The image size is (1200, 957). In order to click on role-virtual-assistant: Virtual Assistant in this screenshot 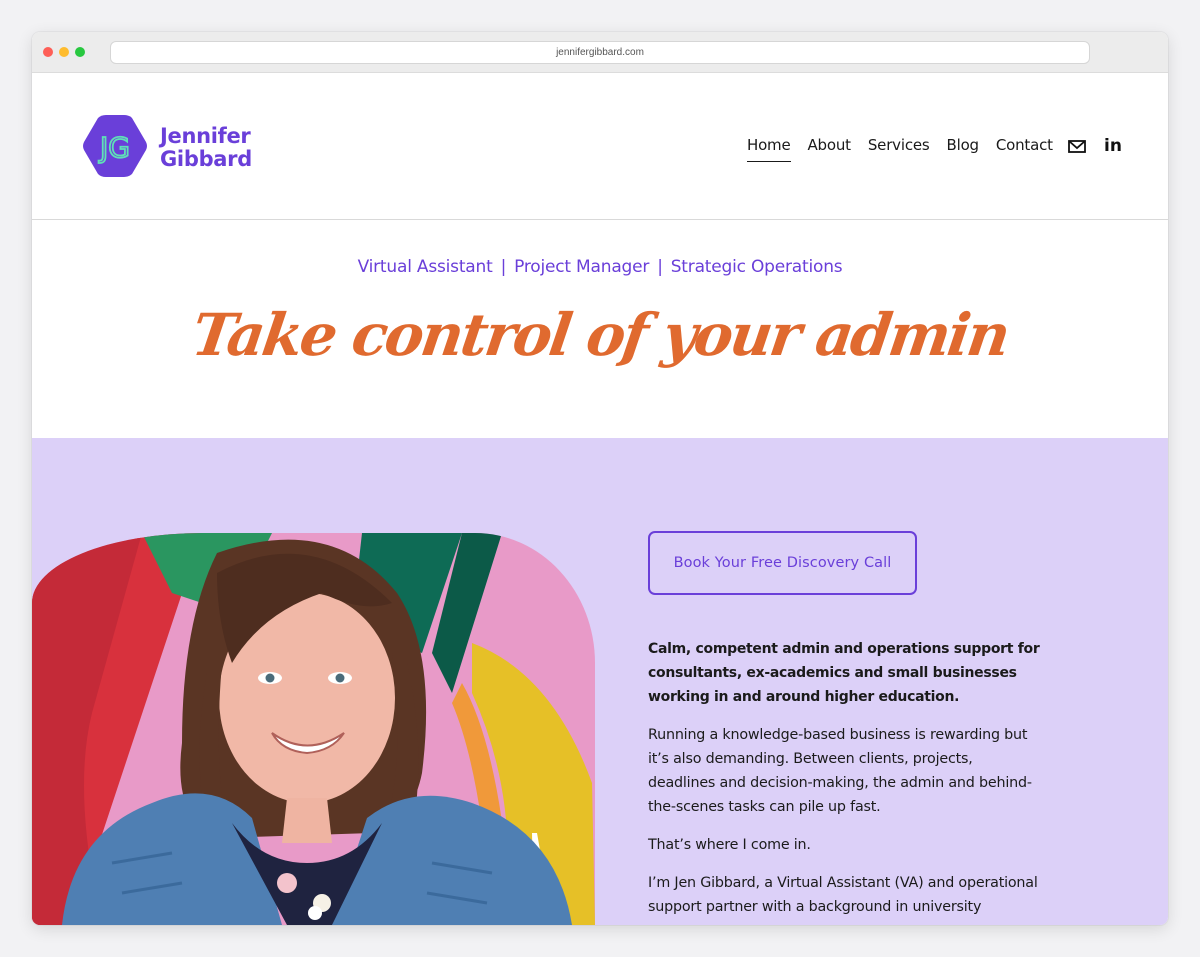, I will do `click(425, 267)`.